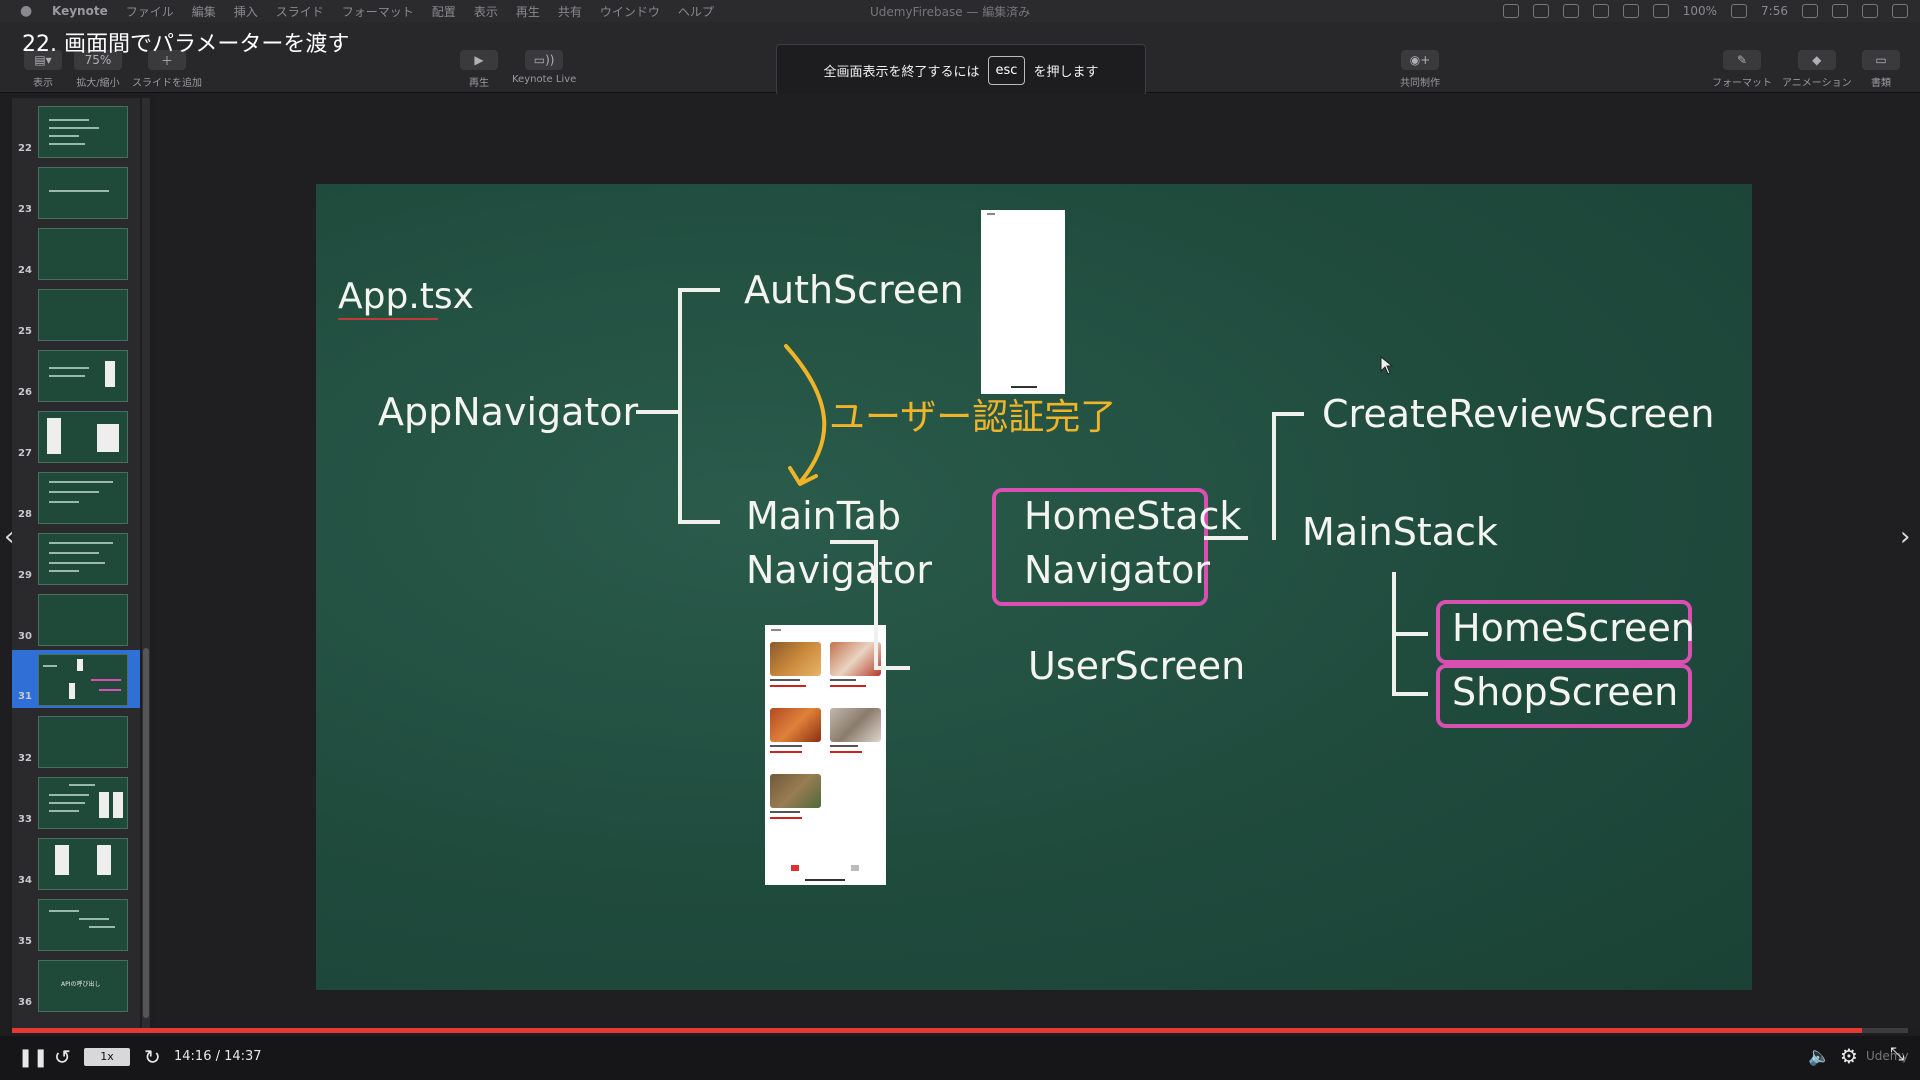 The image size is (1920, 1080). I want to click on record-icon, so click(1510, 11).